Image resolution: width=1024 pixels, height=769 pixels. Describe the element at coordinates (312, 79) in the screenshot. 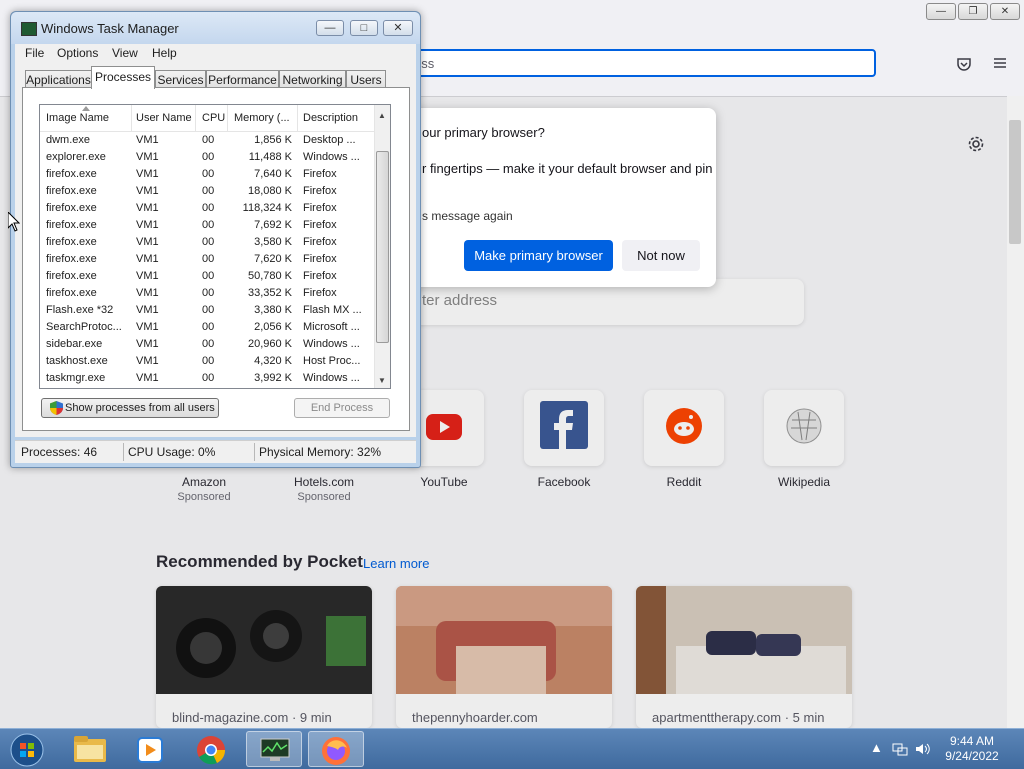

I see `tab-networking: Networking` at that location.